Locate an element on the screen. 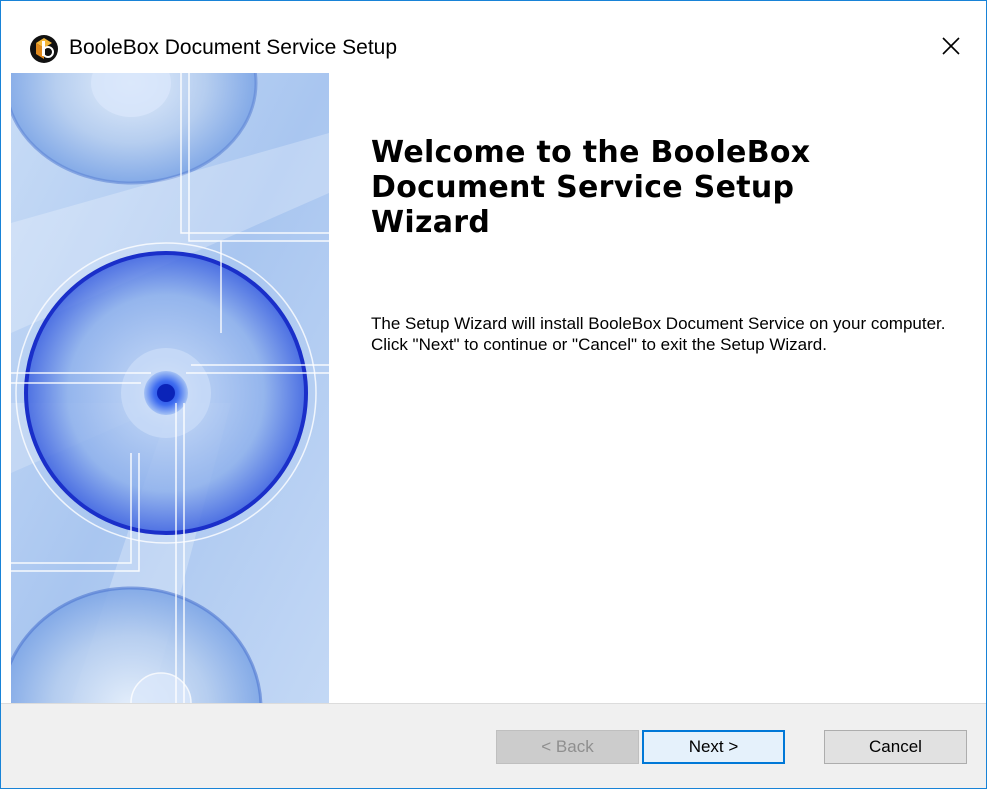 The height and width of the screenshot is (789, 987). title-bar: BooleBox Document Service Setup is located at coordinates (493, 32).